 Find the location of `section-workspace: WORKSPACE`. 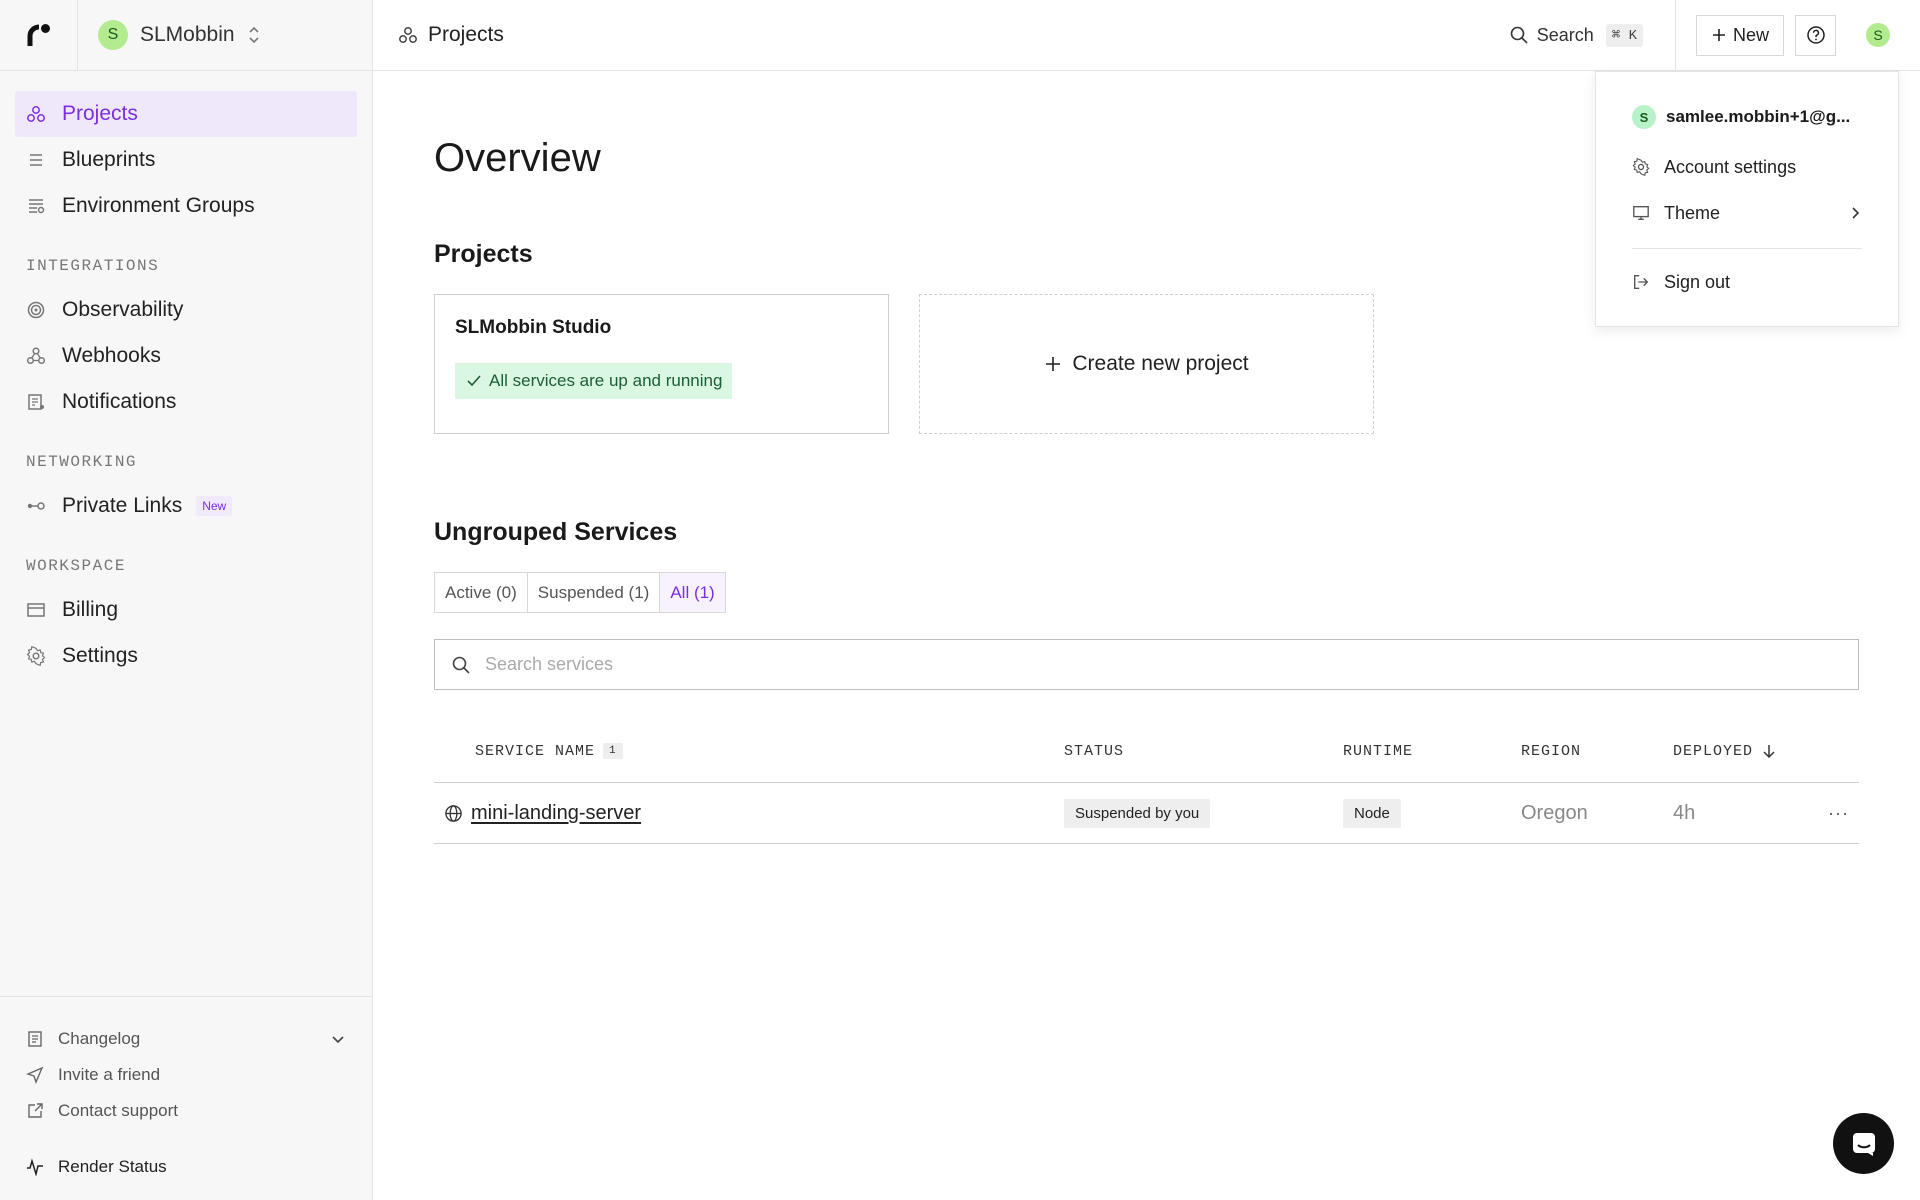

section-workspace: WORKSPACE is located at coordinates (76, 566).